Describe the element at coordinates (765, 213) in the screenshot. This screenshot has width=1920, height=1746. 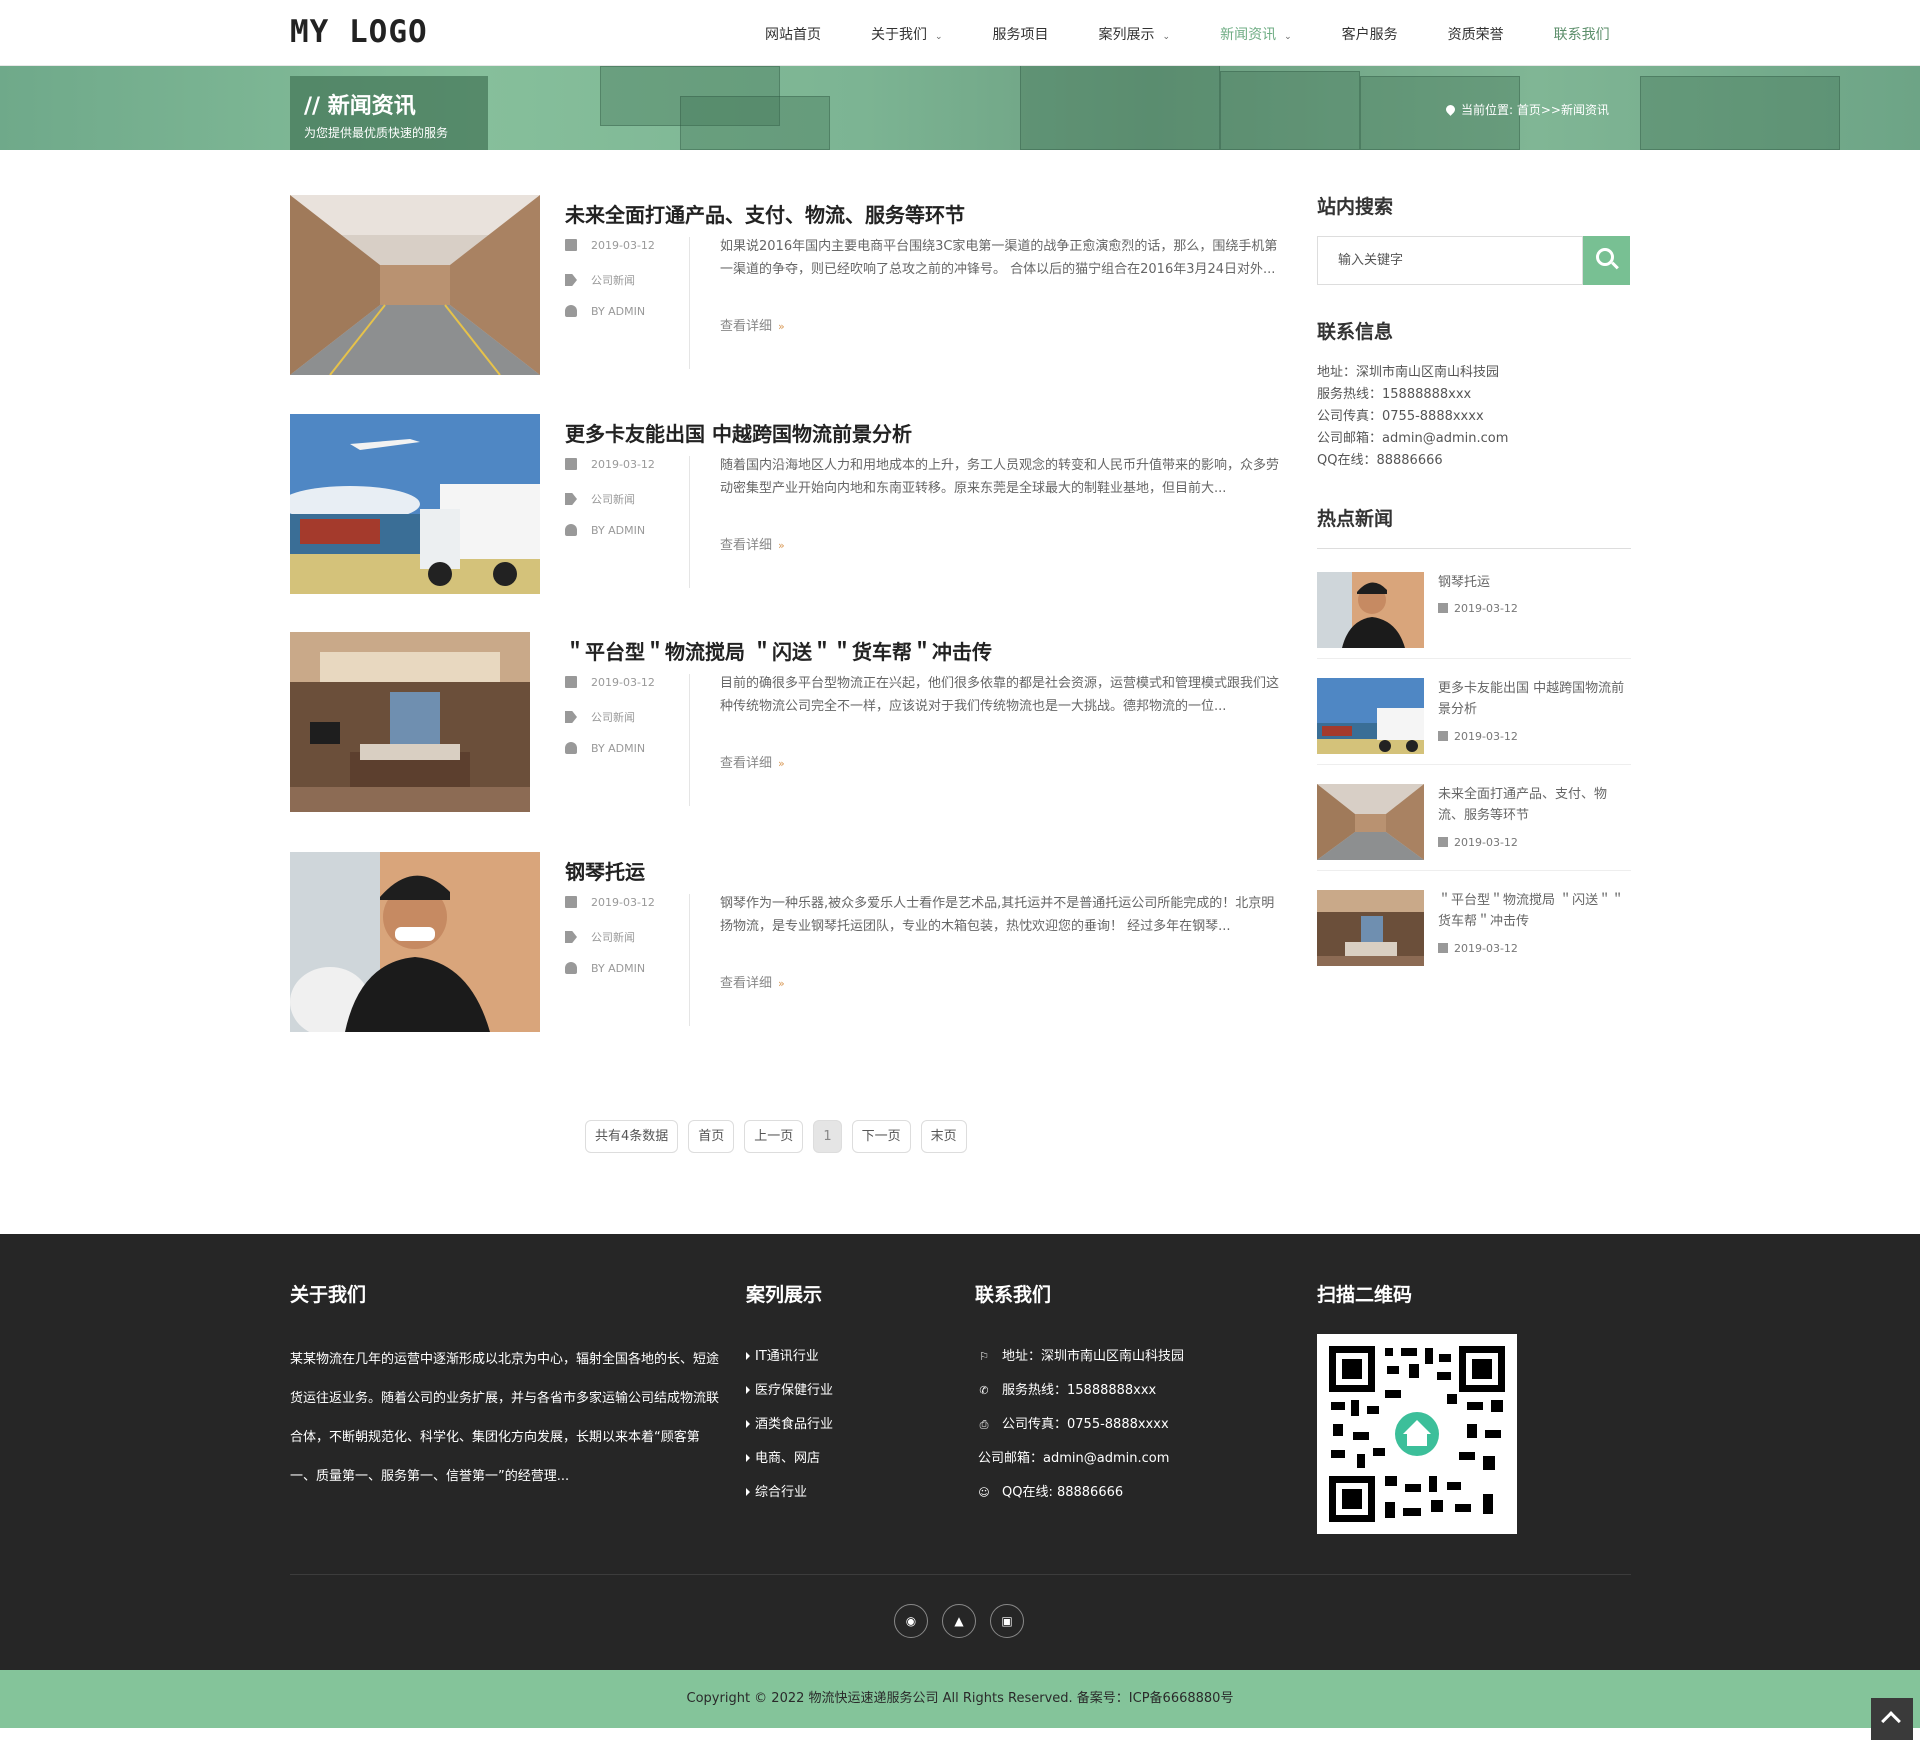
I see `article-title: 未来全面打通产品、支付、物流、服务等环节` at that location.